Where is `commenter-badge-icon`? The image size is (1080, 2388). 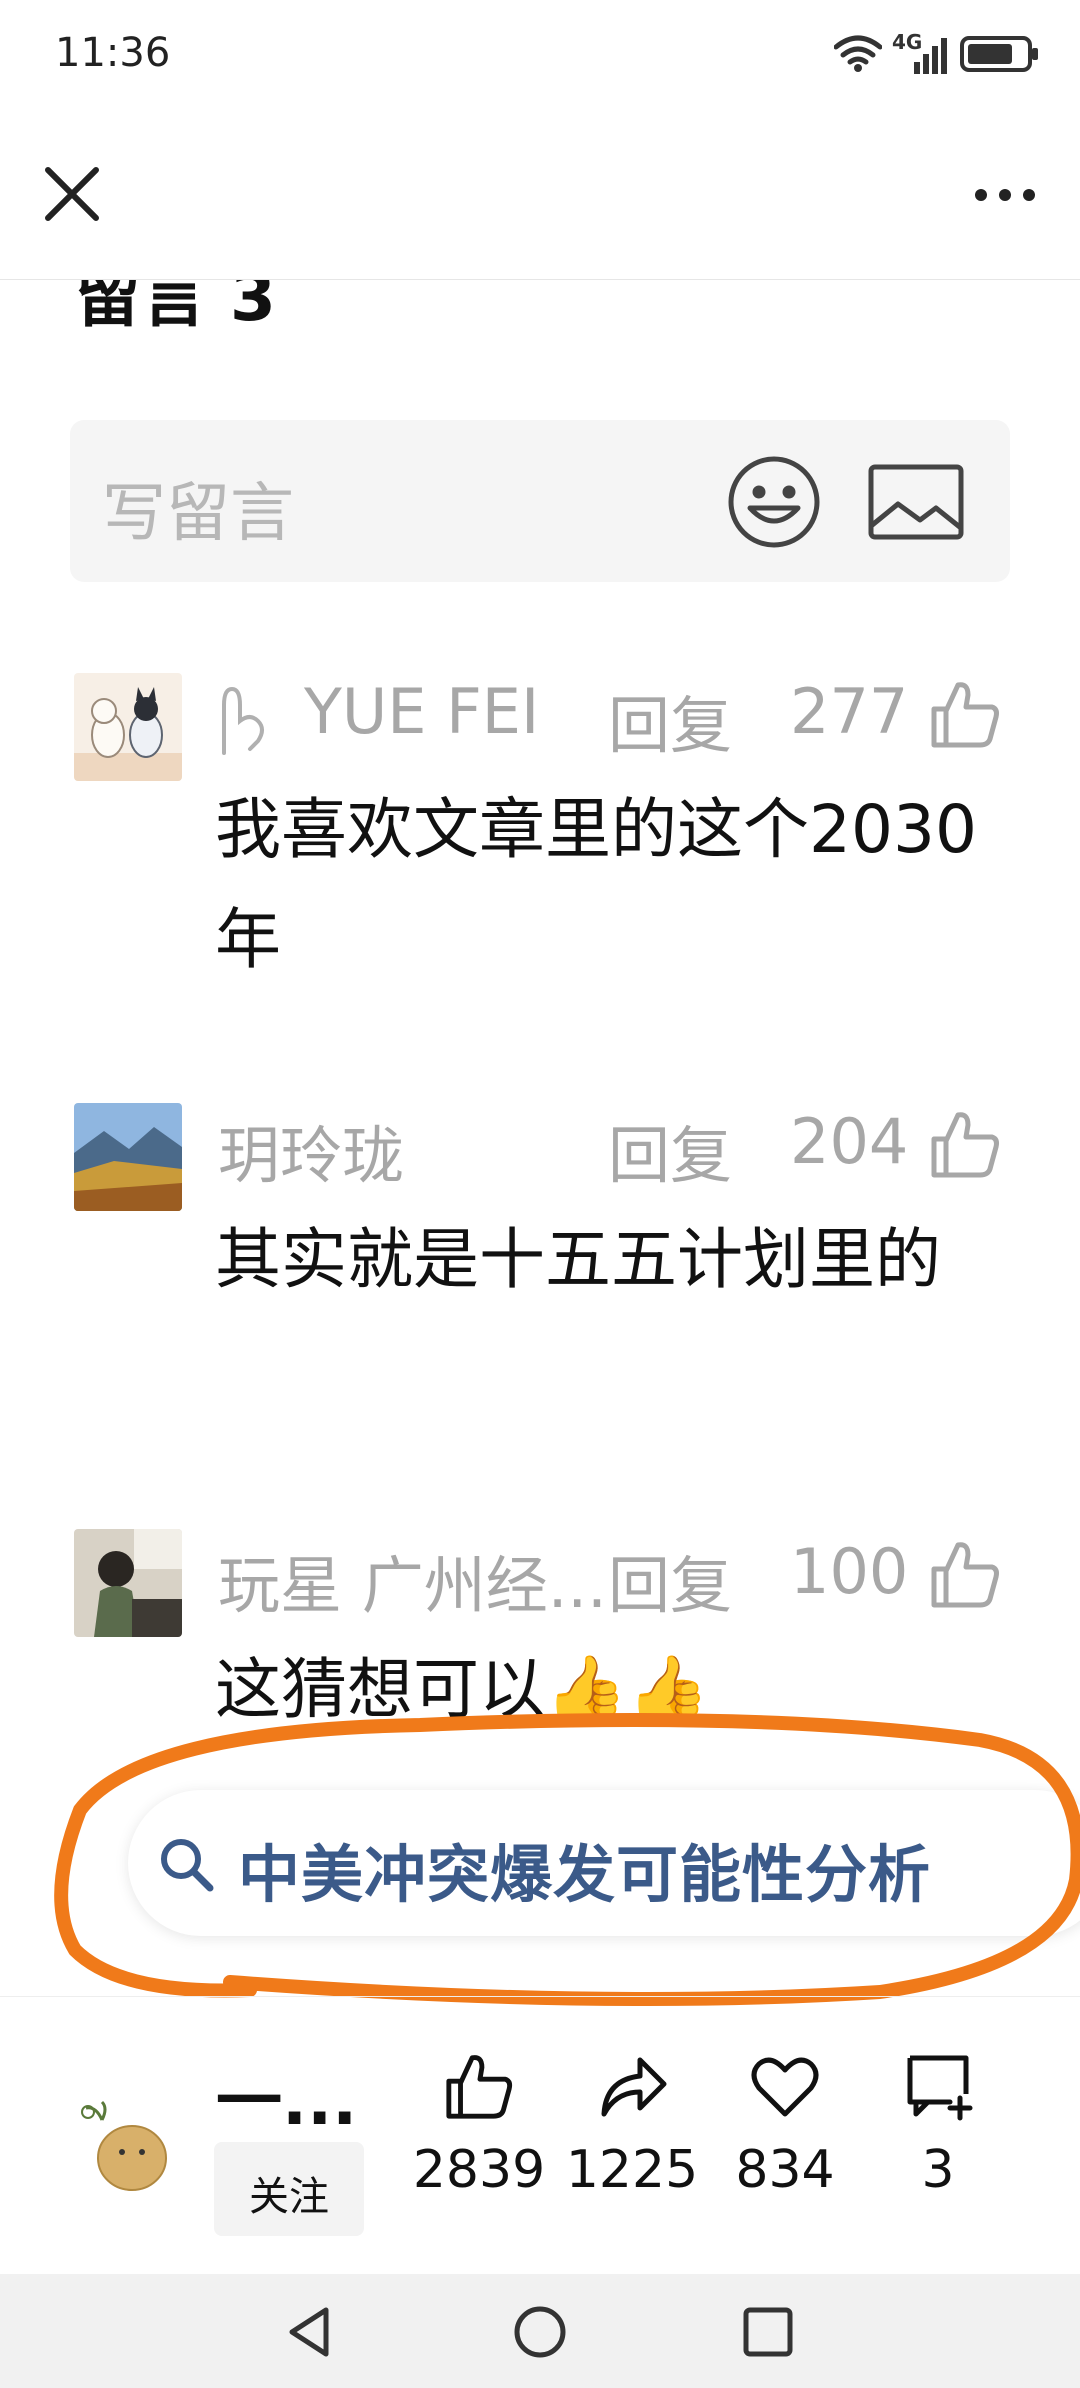 commenter-badge-icon is located at coordinates (243, 720).